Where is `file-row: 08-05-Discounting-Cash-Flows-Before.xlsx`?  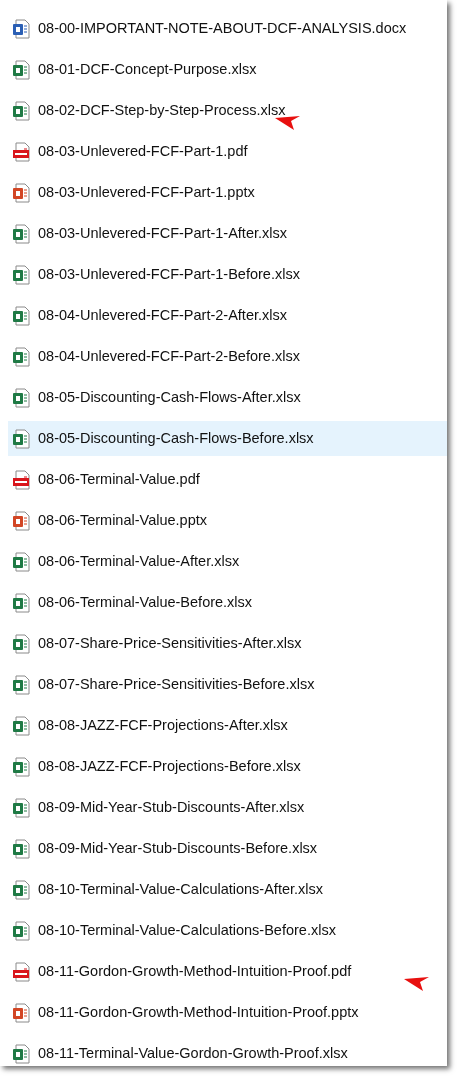
file-row: 08-05-Discounting-Cash-Flows-Before.xlsx is located at coordinates (227, 438).